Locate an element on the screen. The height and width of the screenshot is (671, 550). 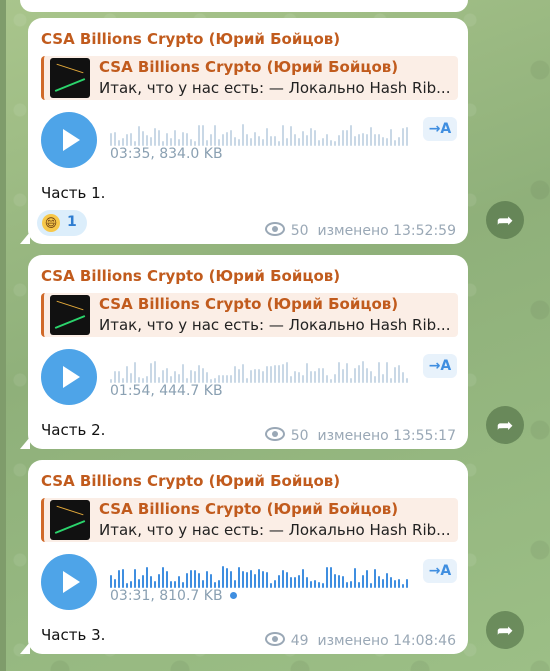
reply-author: CSA Billions Crypto (Юрий Бойцов) is located at coordinates (249, 67).